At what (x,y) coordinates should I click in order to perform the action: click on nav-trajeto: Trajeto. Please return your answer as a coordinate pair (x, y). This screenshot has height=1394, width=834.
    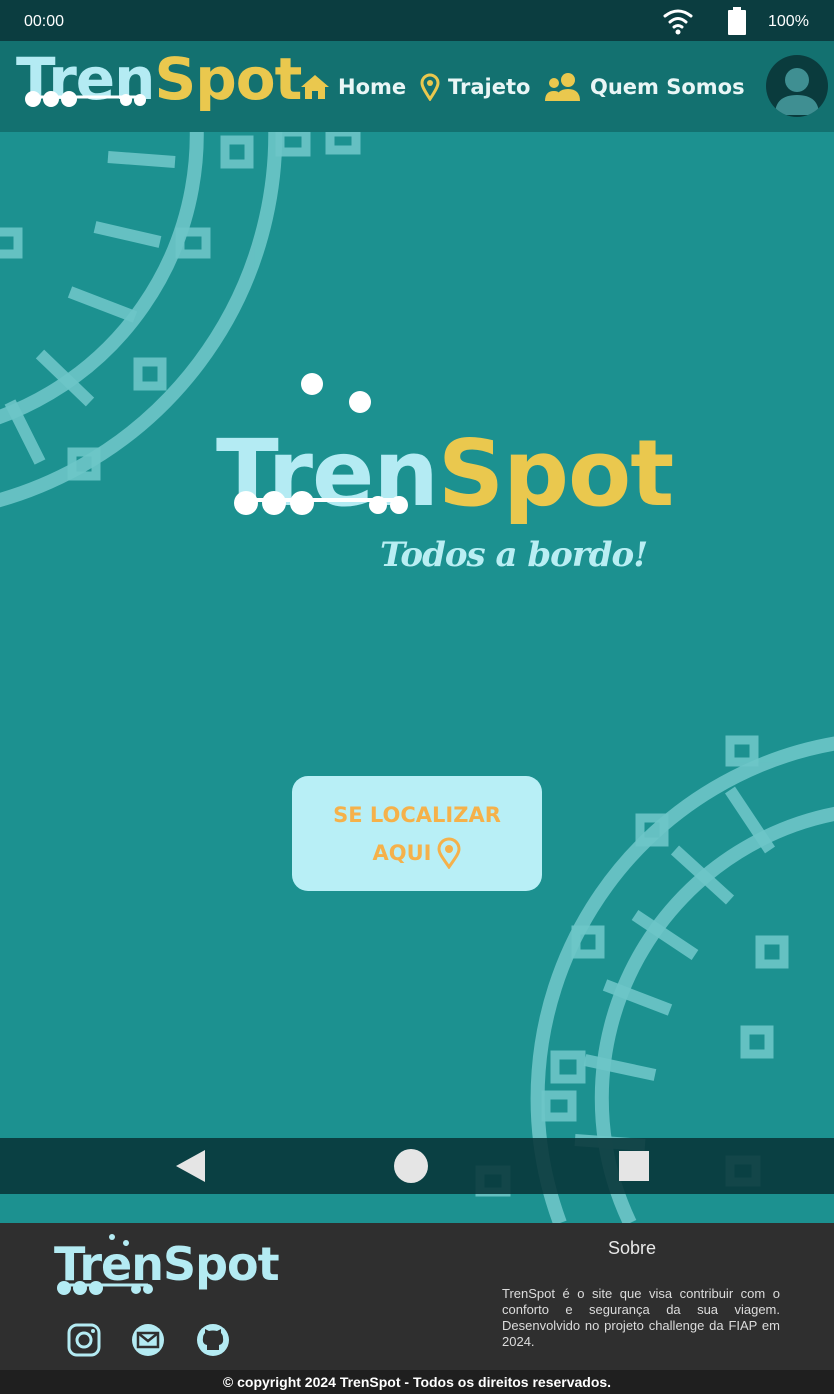
    Looking at the image, I should click on (475, 87).